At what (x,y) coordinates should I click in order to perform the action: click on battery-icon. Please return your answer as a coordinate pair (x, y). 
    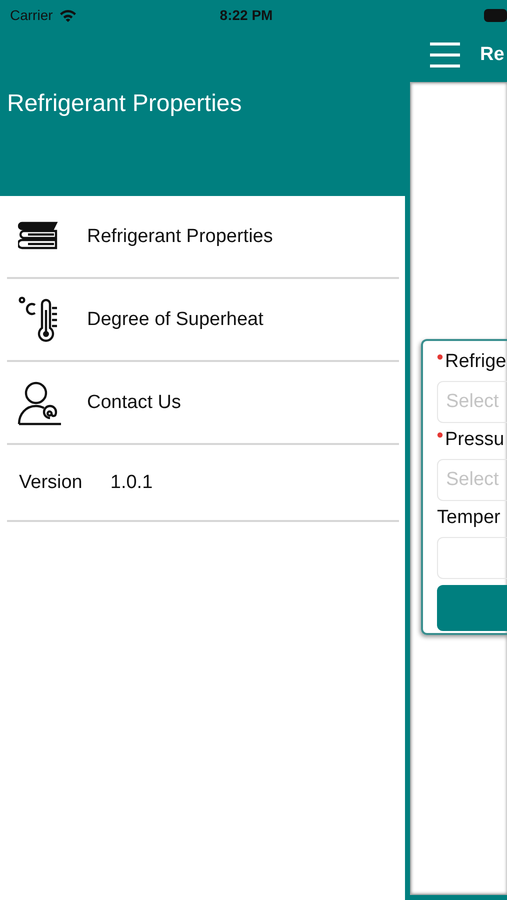
    Looking at the image, I should click on (495, 15).